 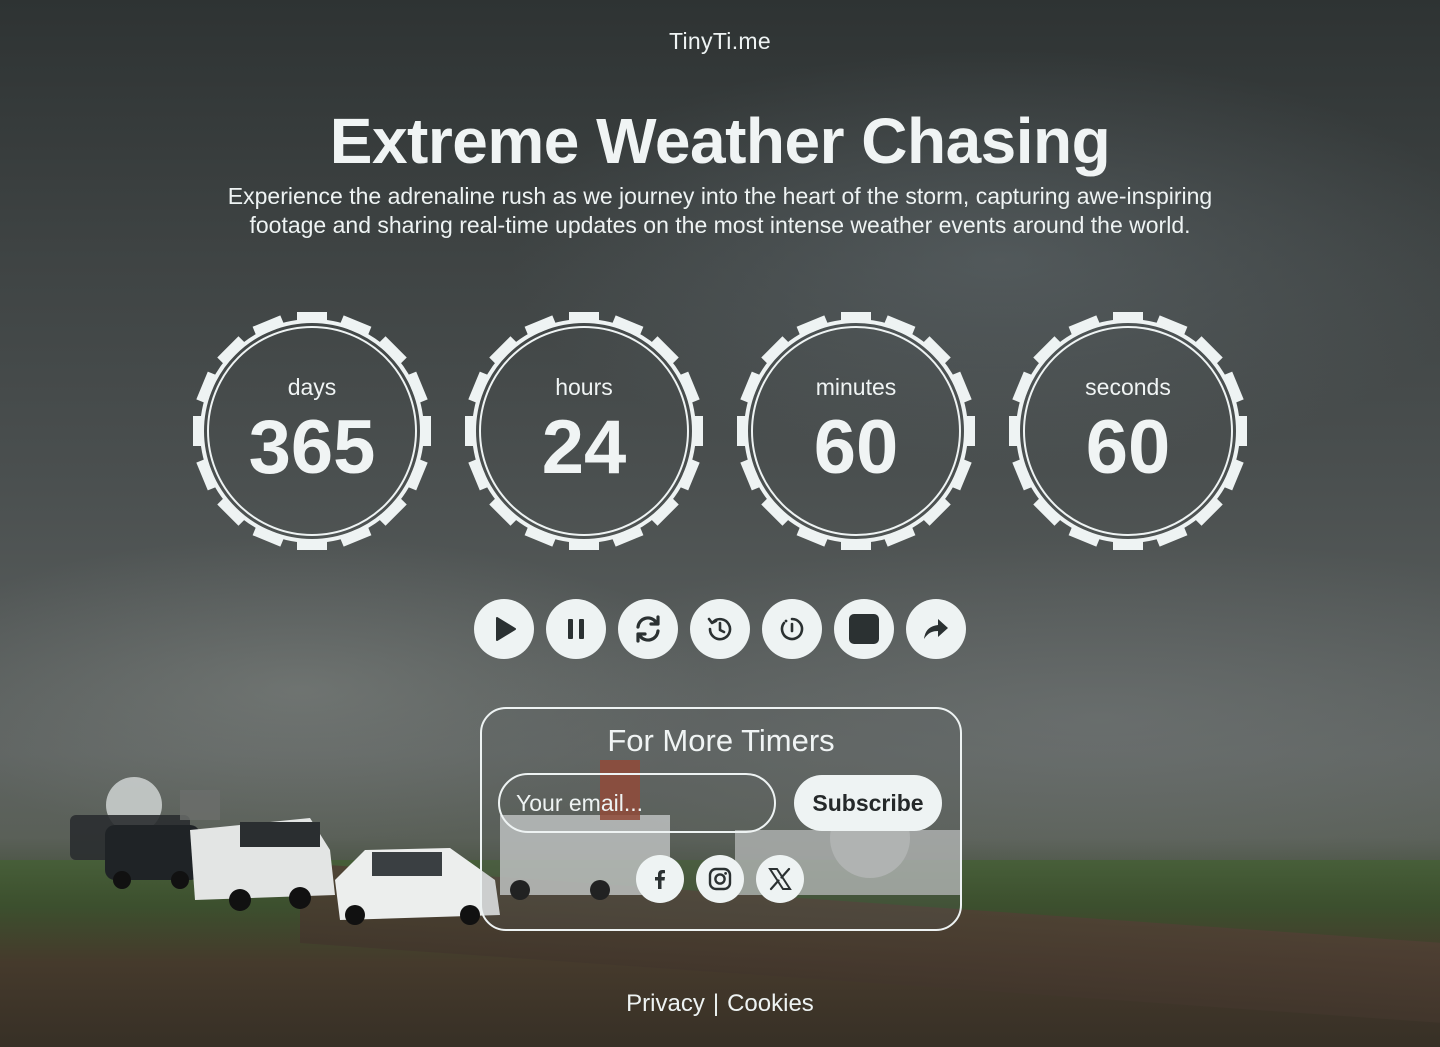 I want to click on stop-button, so click(x=864, y=629).